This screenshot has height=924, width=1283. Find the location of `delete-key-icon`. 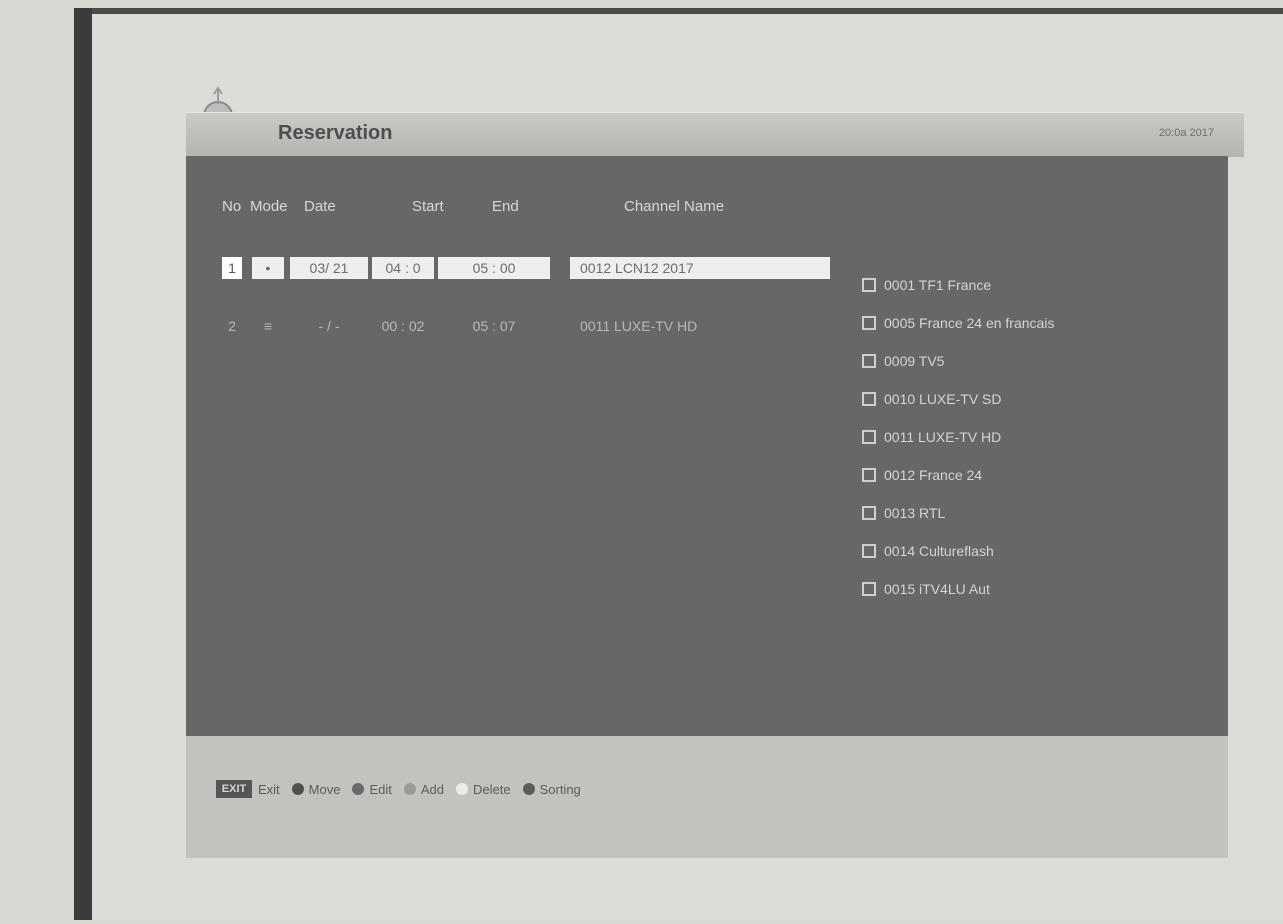

delete-key-icon is located at coordinates (462, 789).